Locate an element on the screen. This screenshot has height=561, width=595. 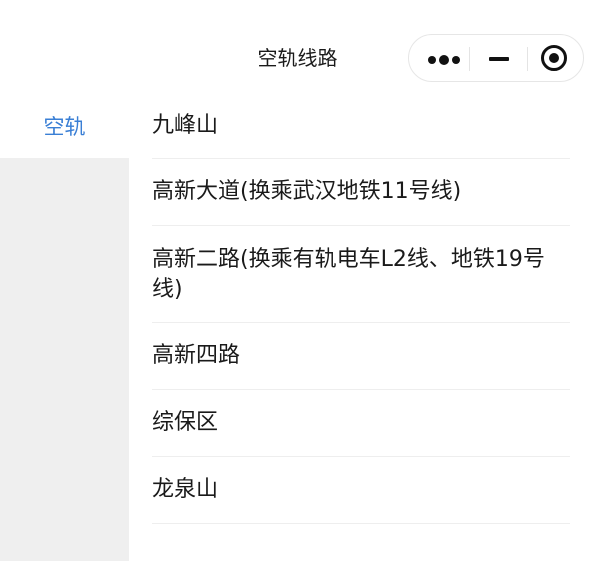
sidebar-item-label: 空轨 is located at coordinates (64, 126).